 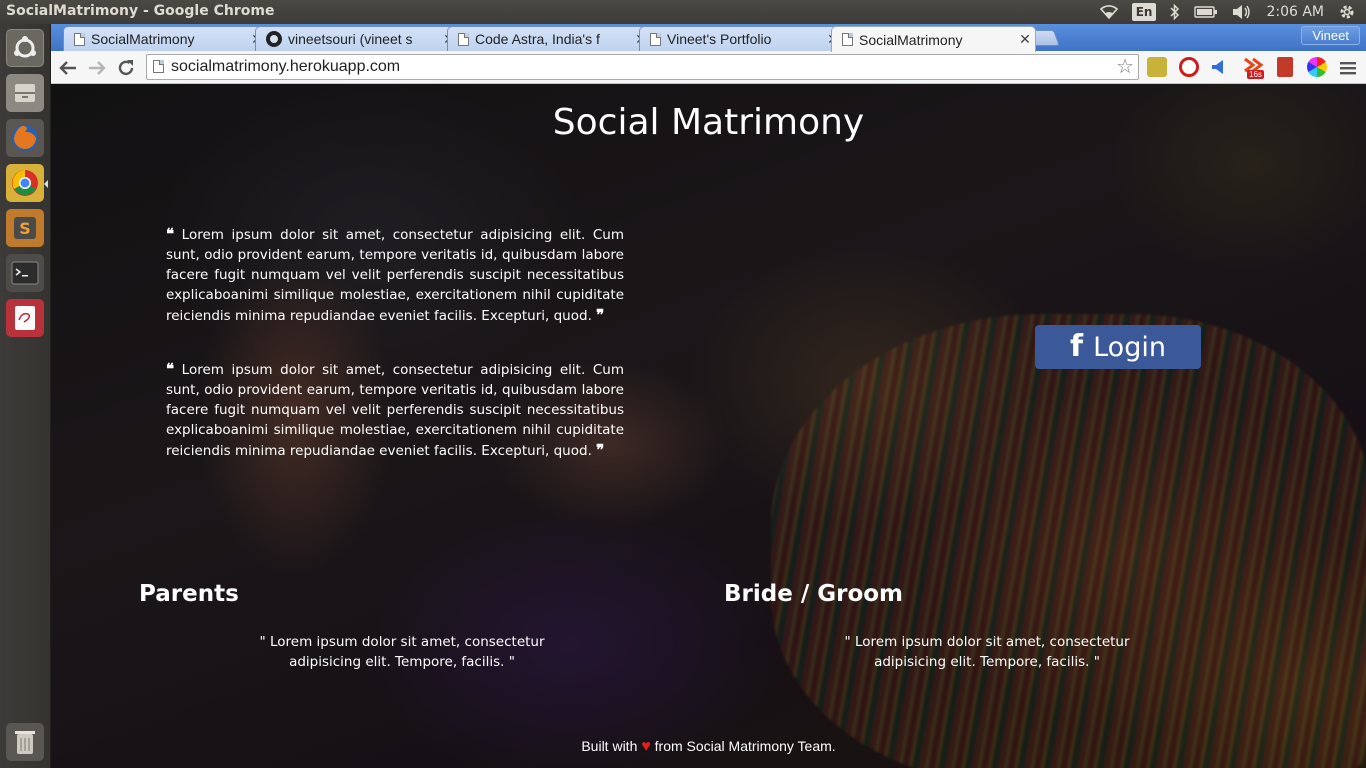 What do you see at coordinates (642, 67) in the screenshot?
I see `address-bar: socialmatrimony.herokuapp.com ☆` at bounding box center [642, 67].